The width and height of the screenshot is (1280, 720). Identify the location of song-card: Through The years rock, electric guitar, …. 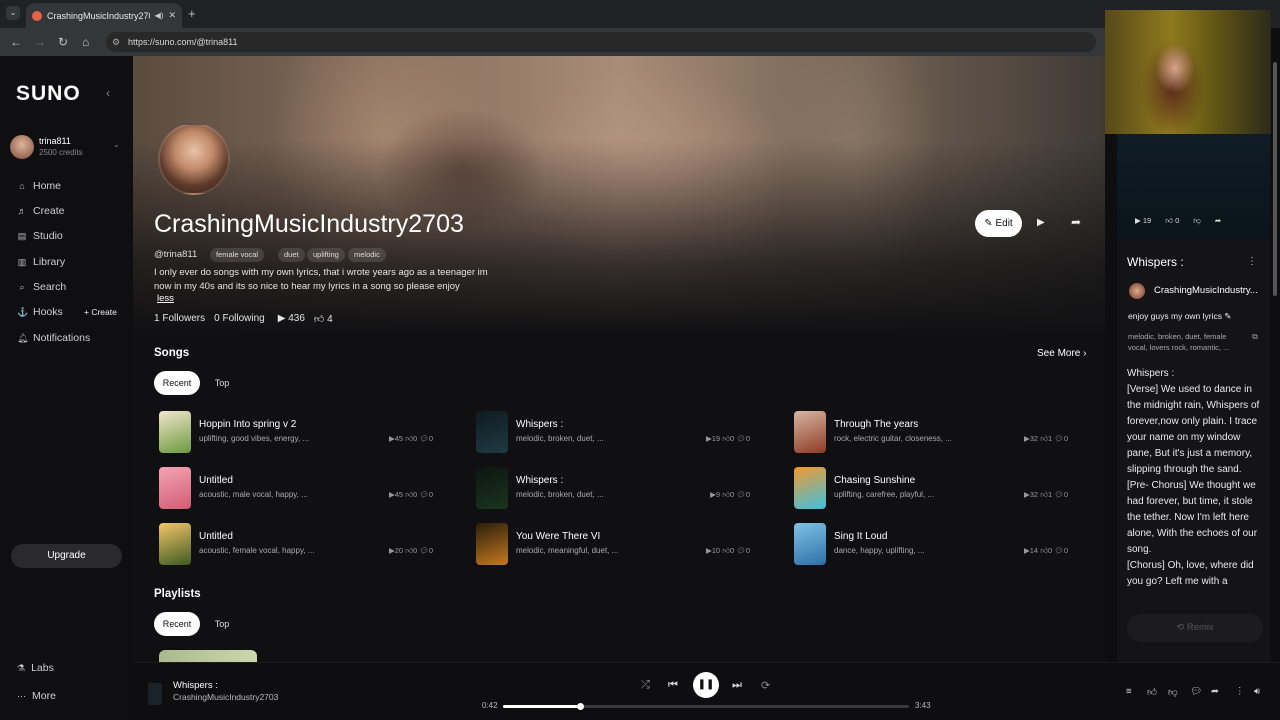
(944, 433).